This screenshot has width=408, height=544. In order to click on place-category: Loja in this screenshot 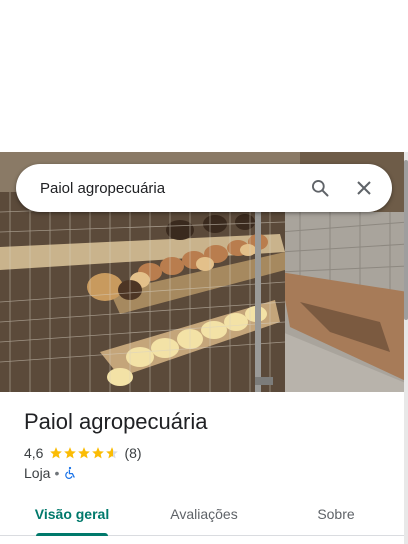, I will do `click(37, 473)`.